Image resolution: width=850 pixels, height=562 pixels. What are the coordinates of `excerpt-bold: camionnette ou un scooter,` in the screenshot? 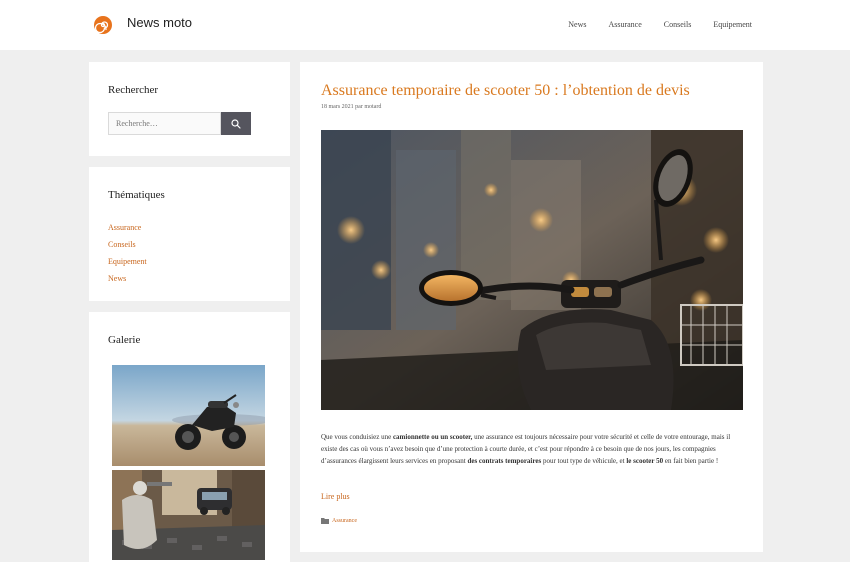 It's located at (432, 437).